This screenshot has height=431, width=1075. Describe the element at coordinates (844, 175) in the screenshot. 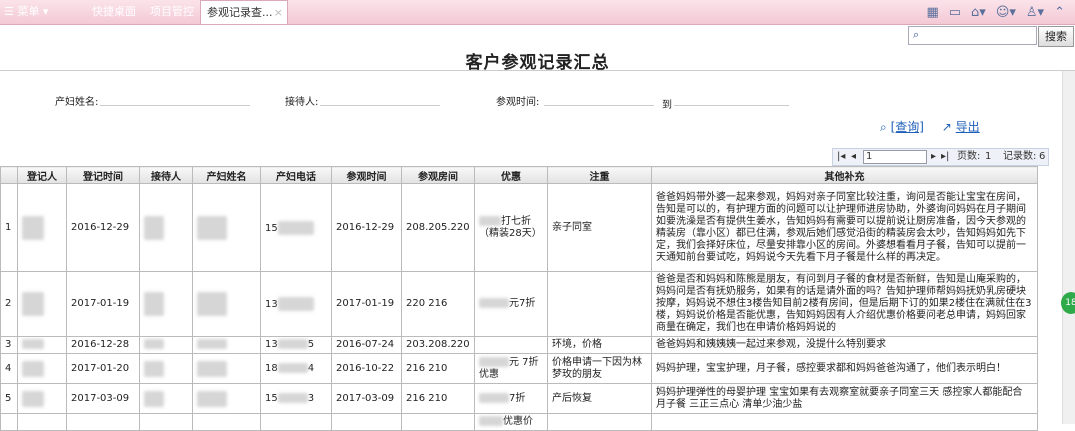

I see `column-header: 其他补充` at that location.